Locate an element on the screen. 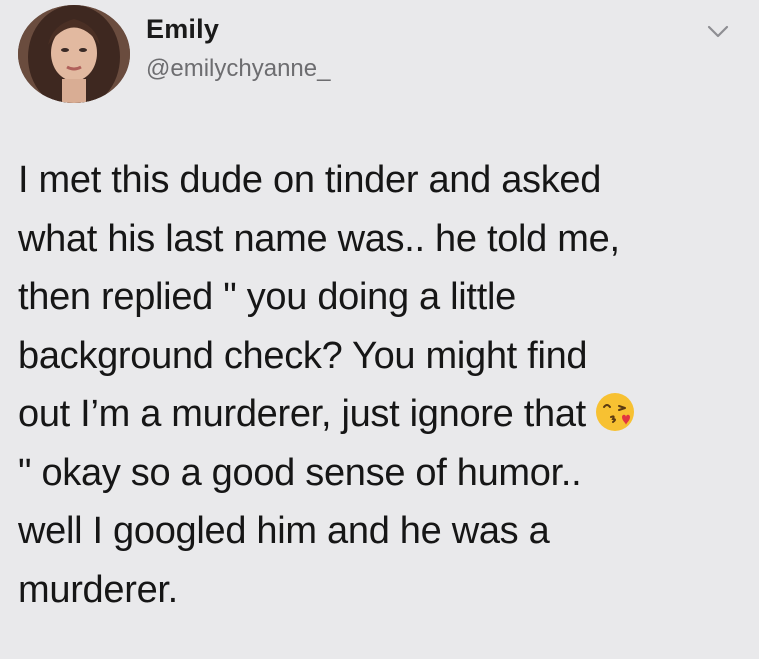  tweet-line: background check? You might find is located at coordinates (303, 355).